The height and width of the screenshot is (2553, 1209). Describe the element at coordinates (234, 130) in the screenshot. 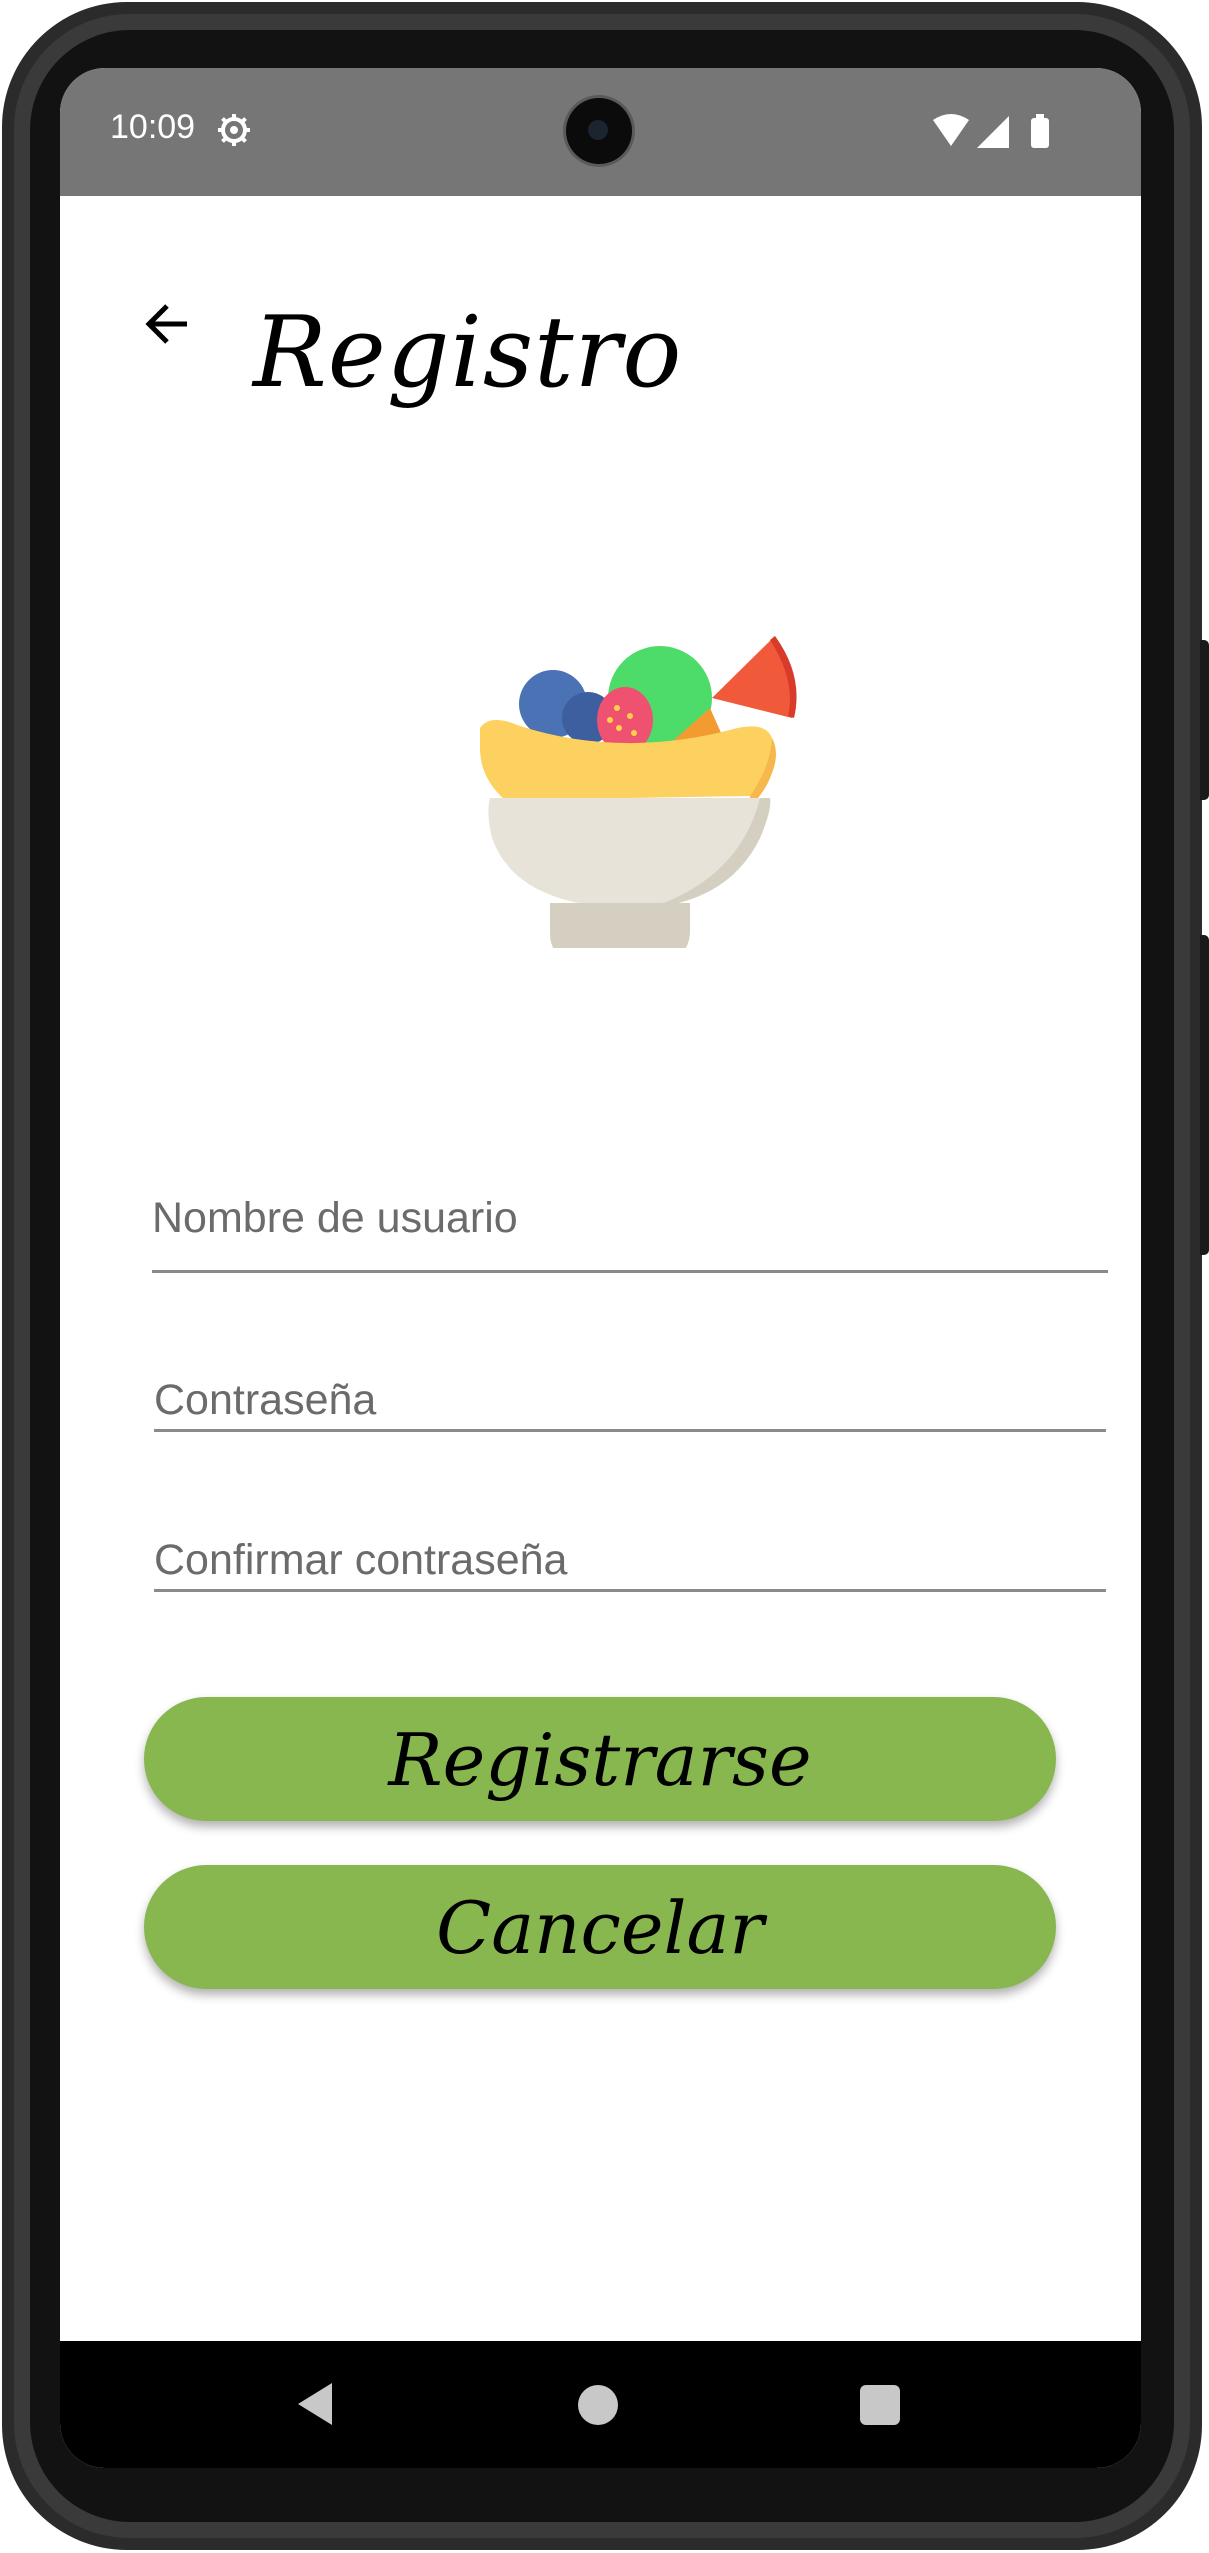

I see `gear-icon` at that location.